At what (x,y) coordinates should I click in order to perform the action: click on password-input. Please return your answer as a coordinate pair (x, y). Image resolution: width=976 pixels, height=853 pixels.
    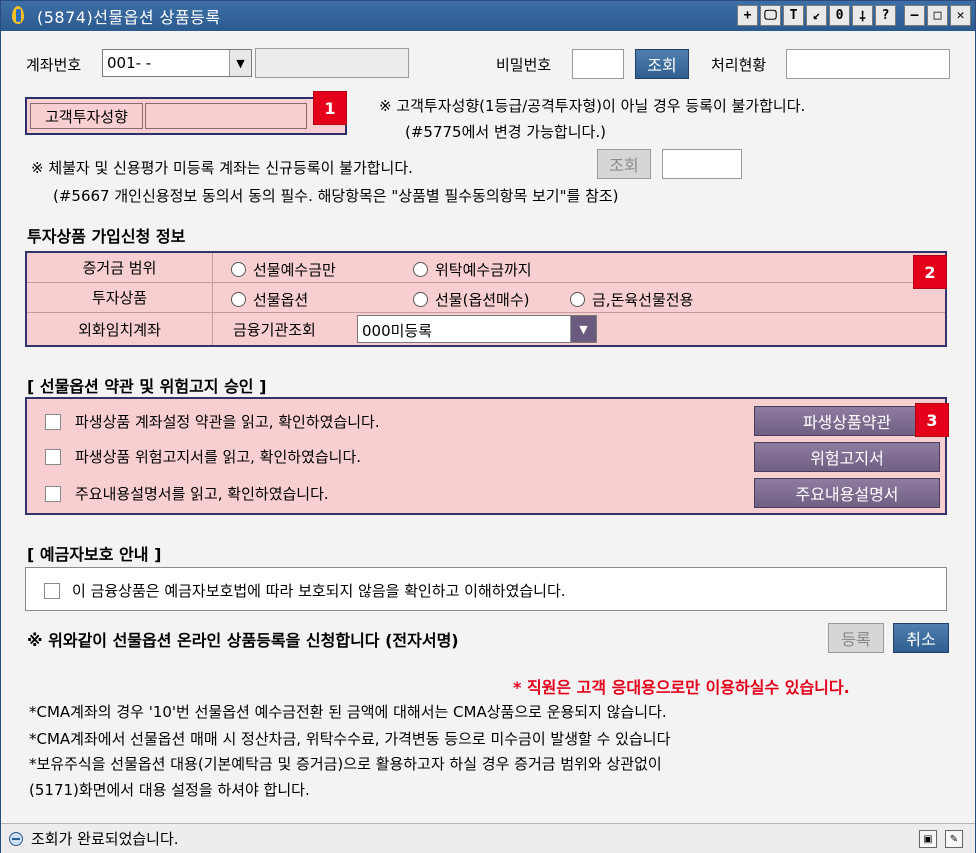
    Looking at the image, I should click on (598, 64).